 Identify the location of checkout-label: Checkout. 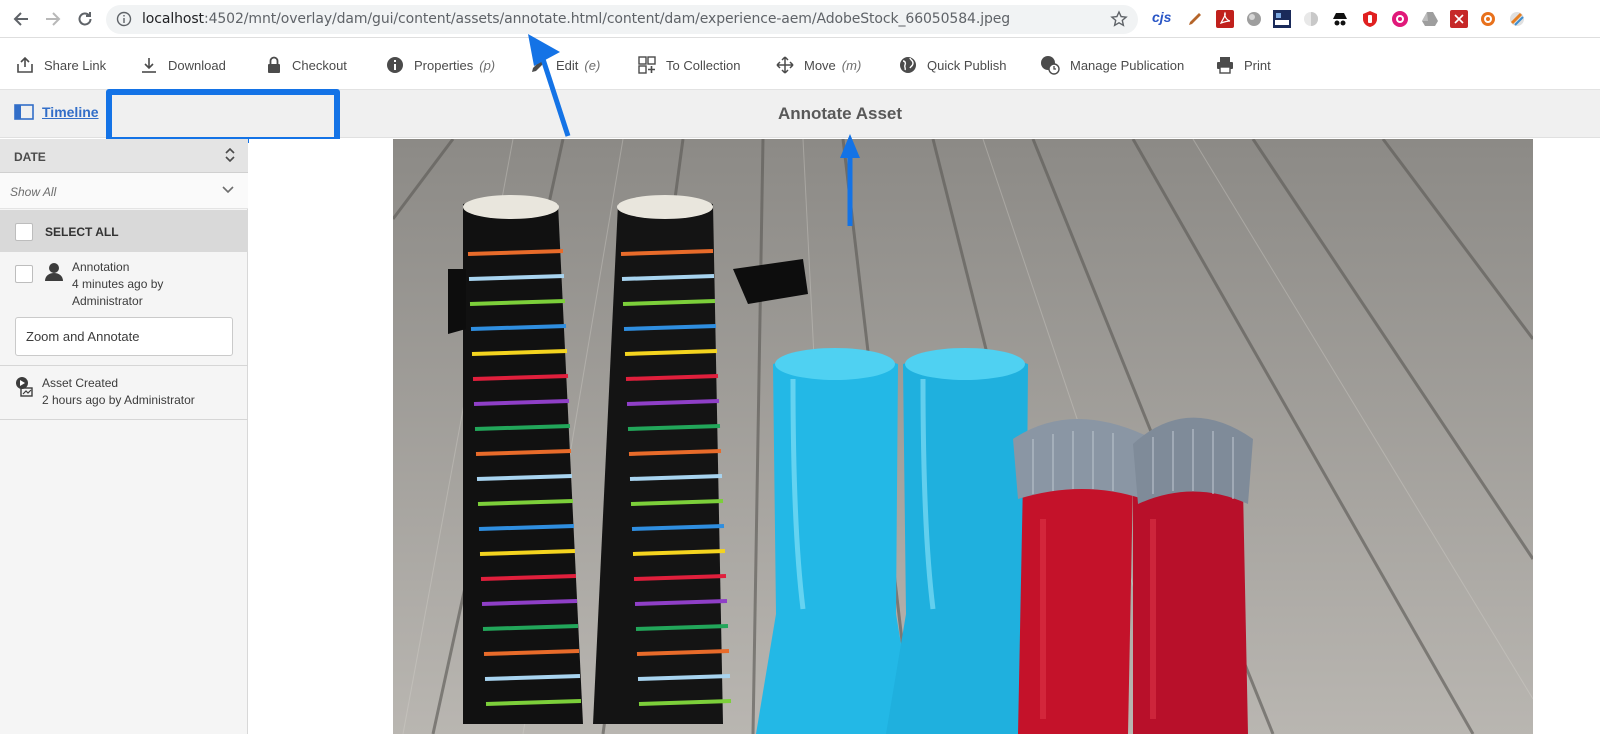
(319, 65).